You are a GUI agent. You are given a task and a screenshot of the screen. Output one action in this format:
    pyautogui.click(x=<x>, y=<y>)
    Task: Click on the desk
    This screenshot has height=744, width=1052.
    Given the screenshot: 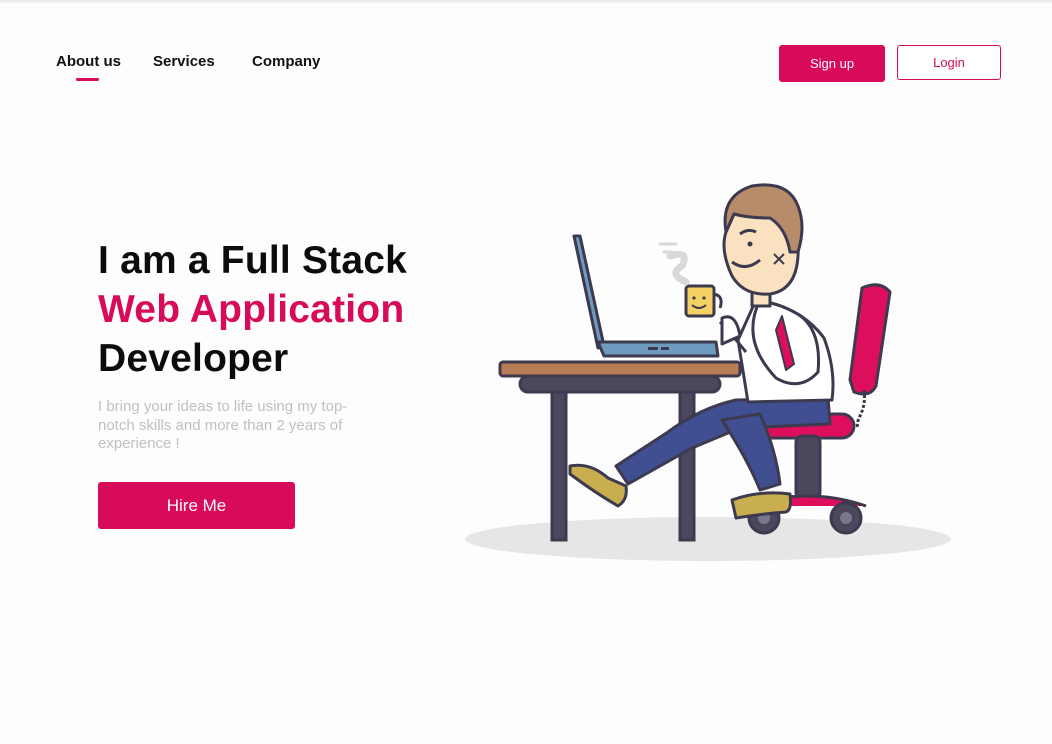 What is the action you would take?
    pyautogui.click(x=620, y=451)
    